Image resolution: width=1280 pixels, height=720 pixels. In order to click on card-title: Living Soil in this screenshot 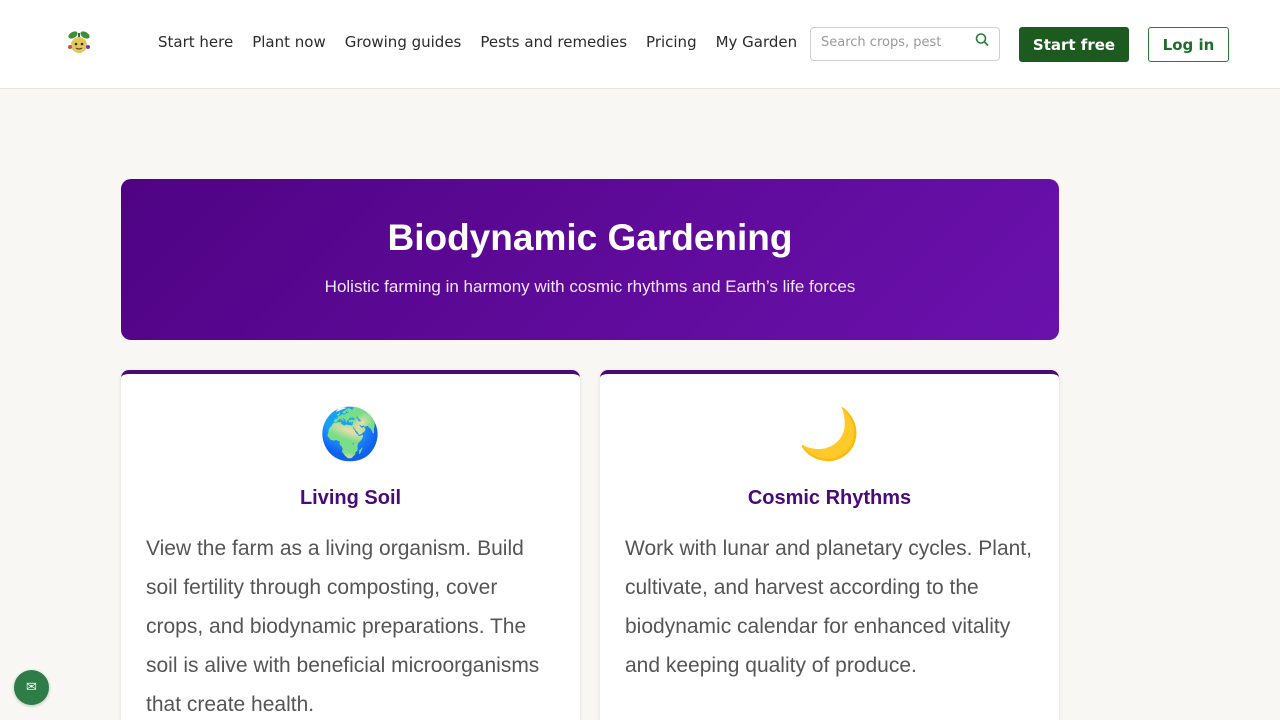, I will do `click(350, 498)`.